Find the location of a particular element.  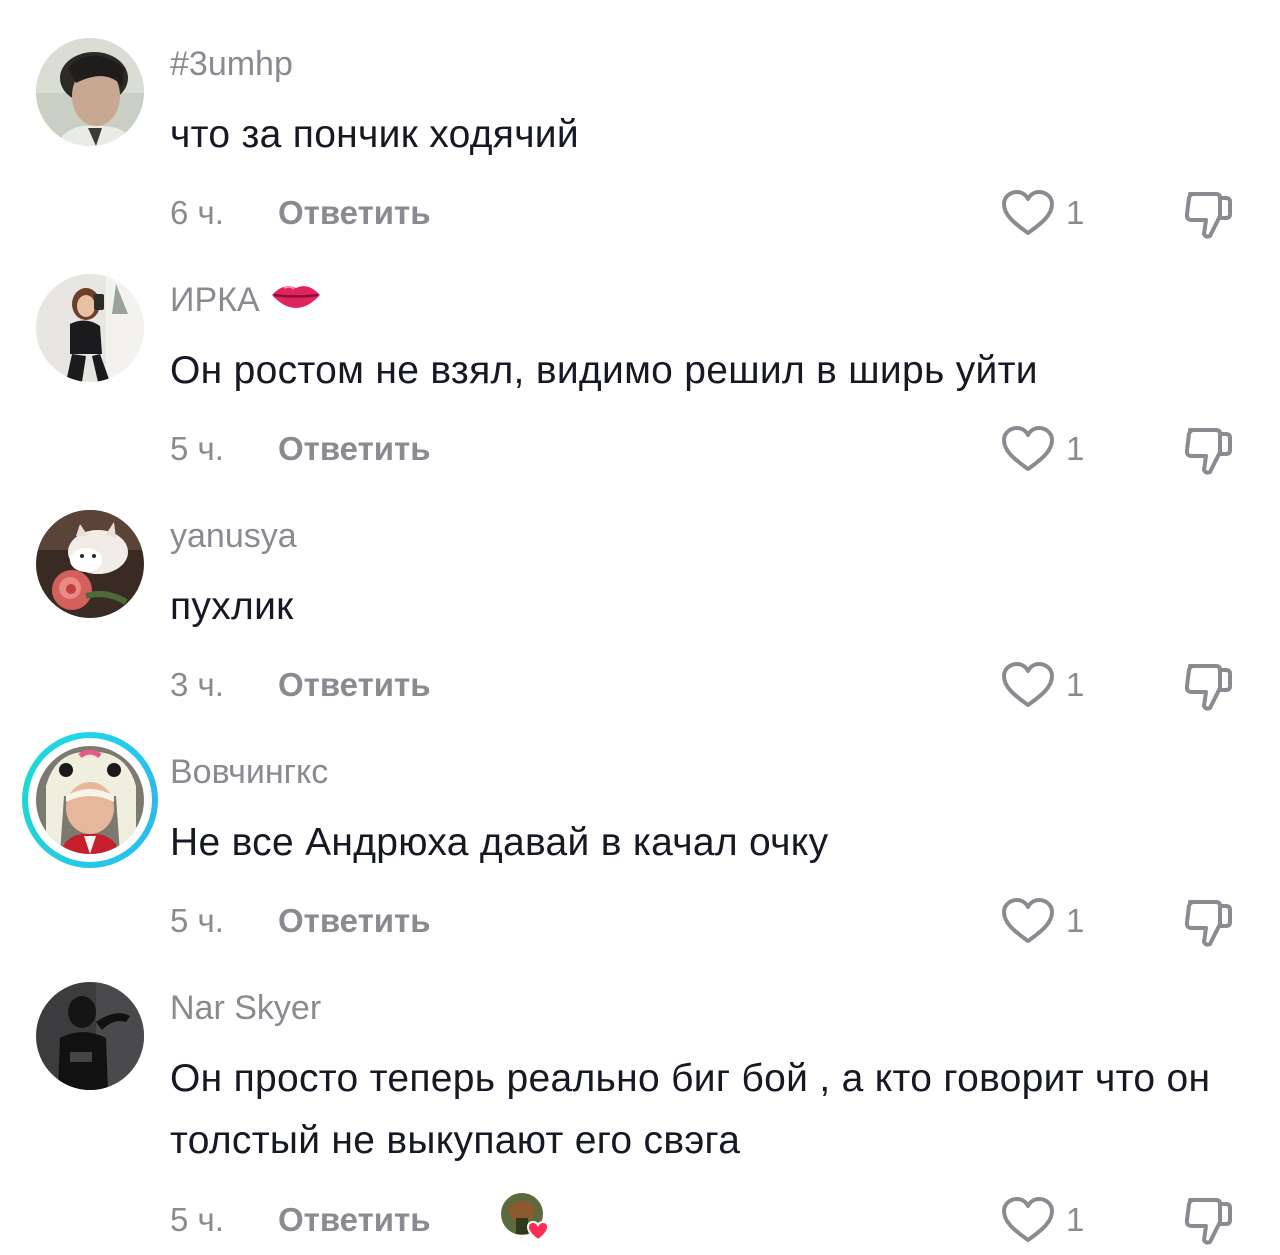

lips-emoji-icon is located at coordinates (296, 299).